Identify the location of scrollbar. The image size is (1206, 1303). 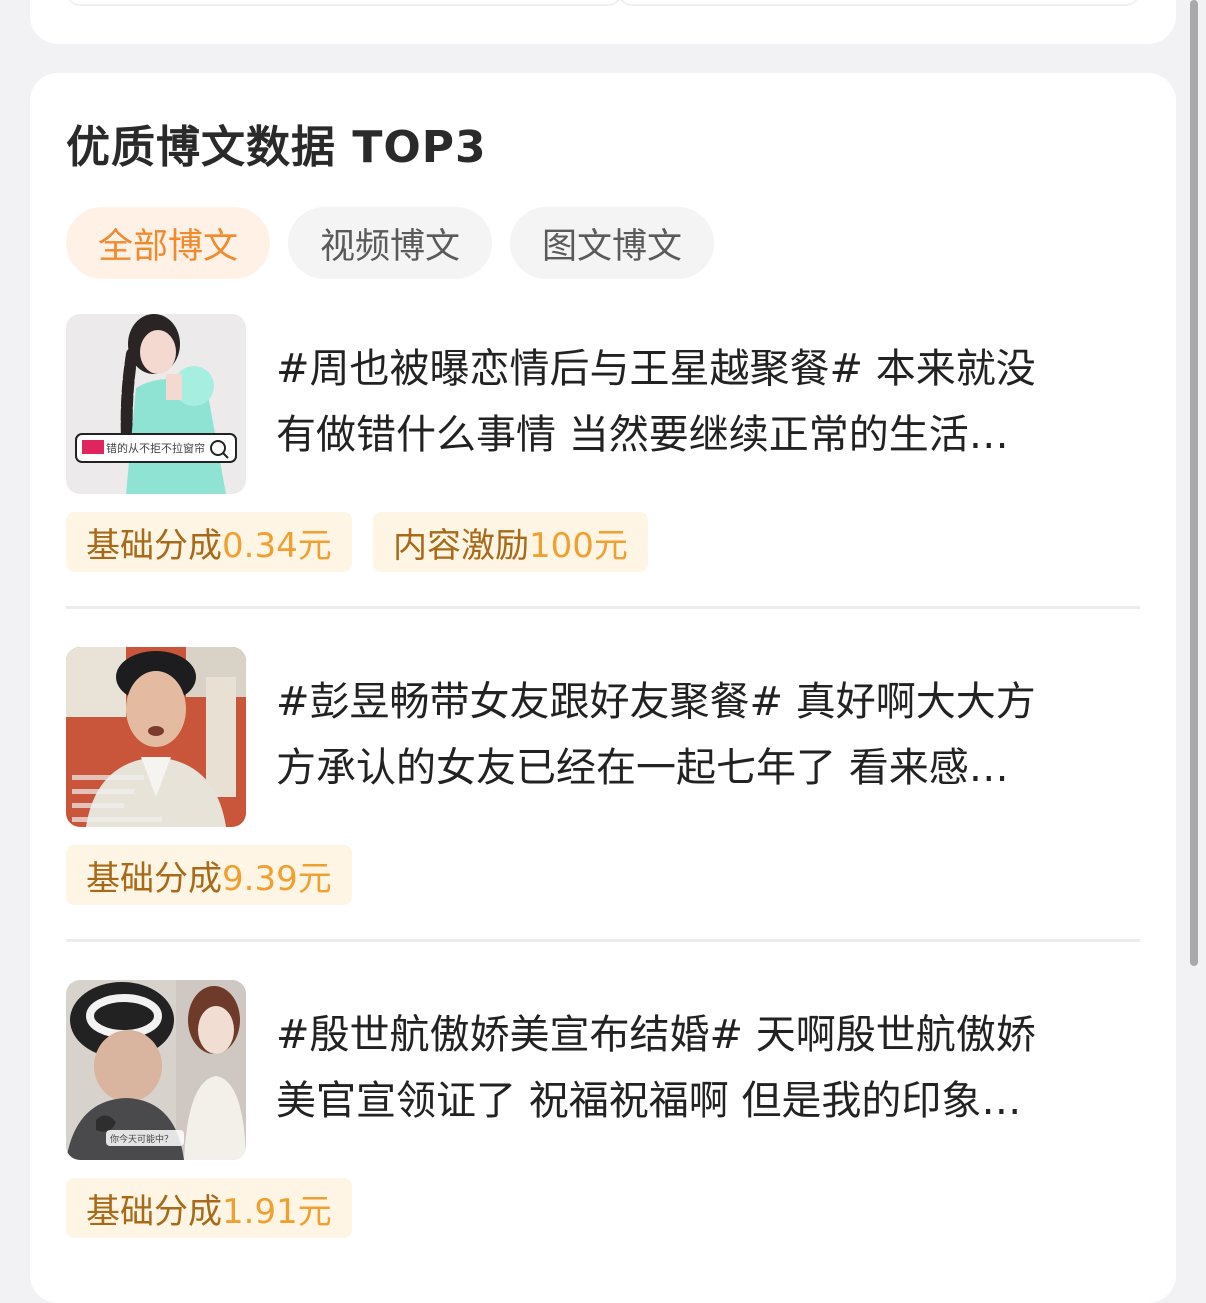
(1194, 483).